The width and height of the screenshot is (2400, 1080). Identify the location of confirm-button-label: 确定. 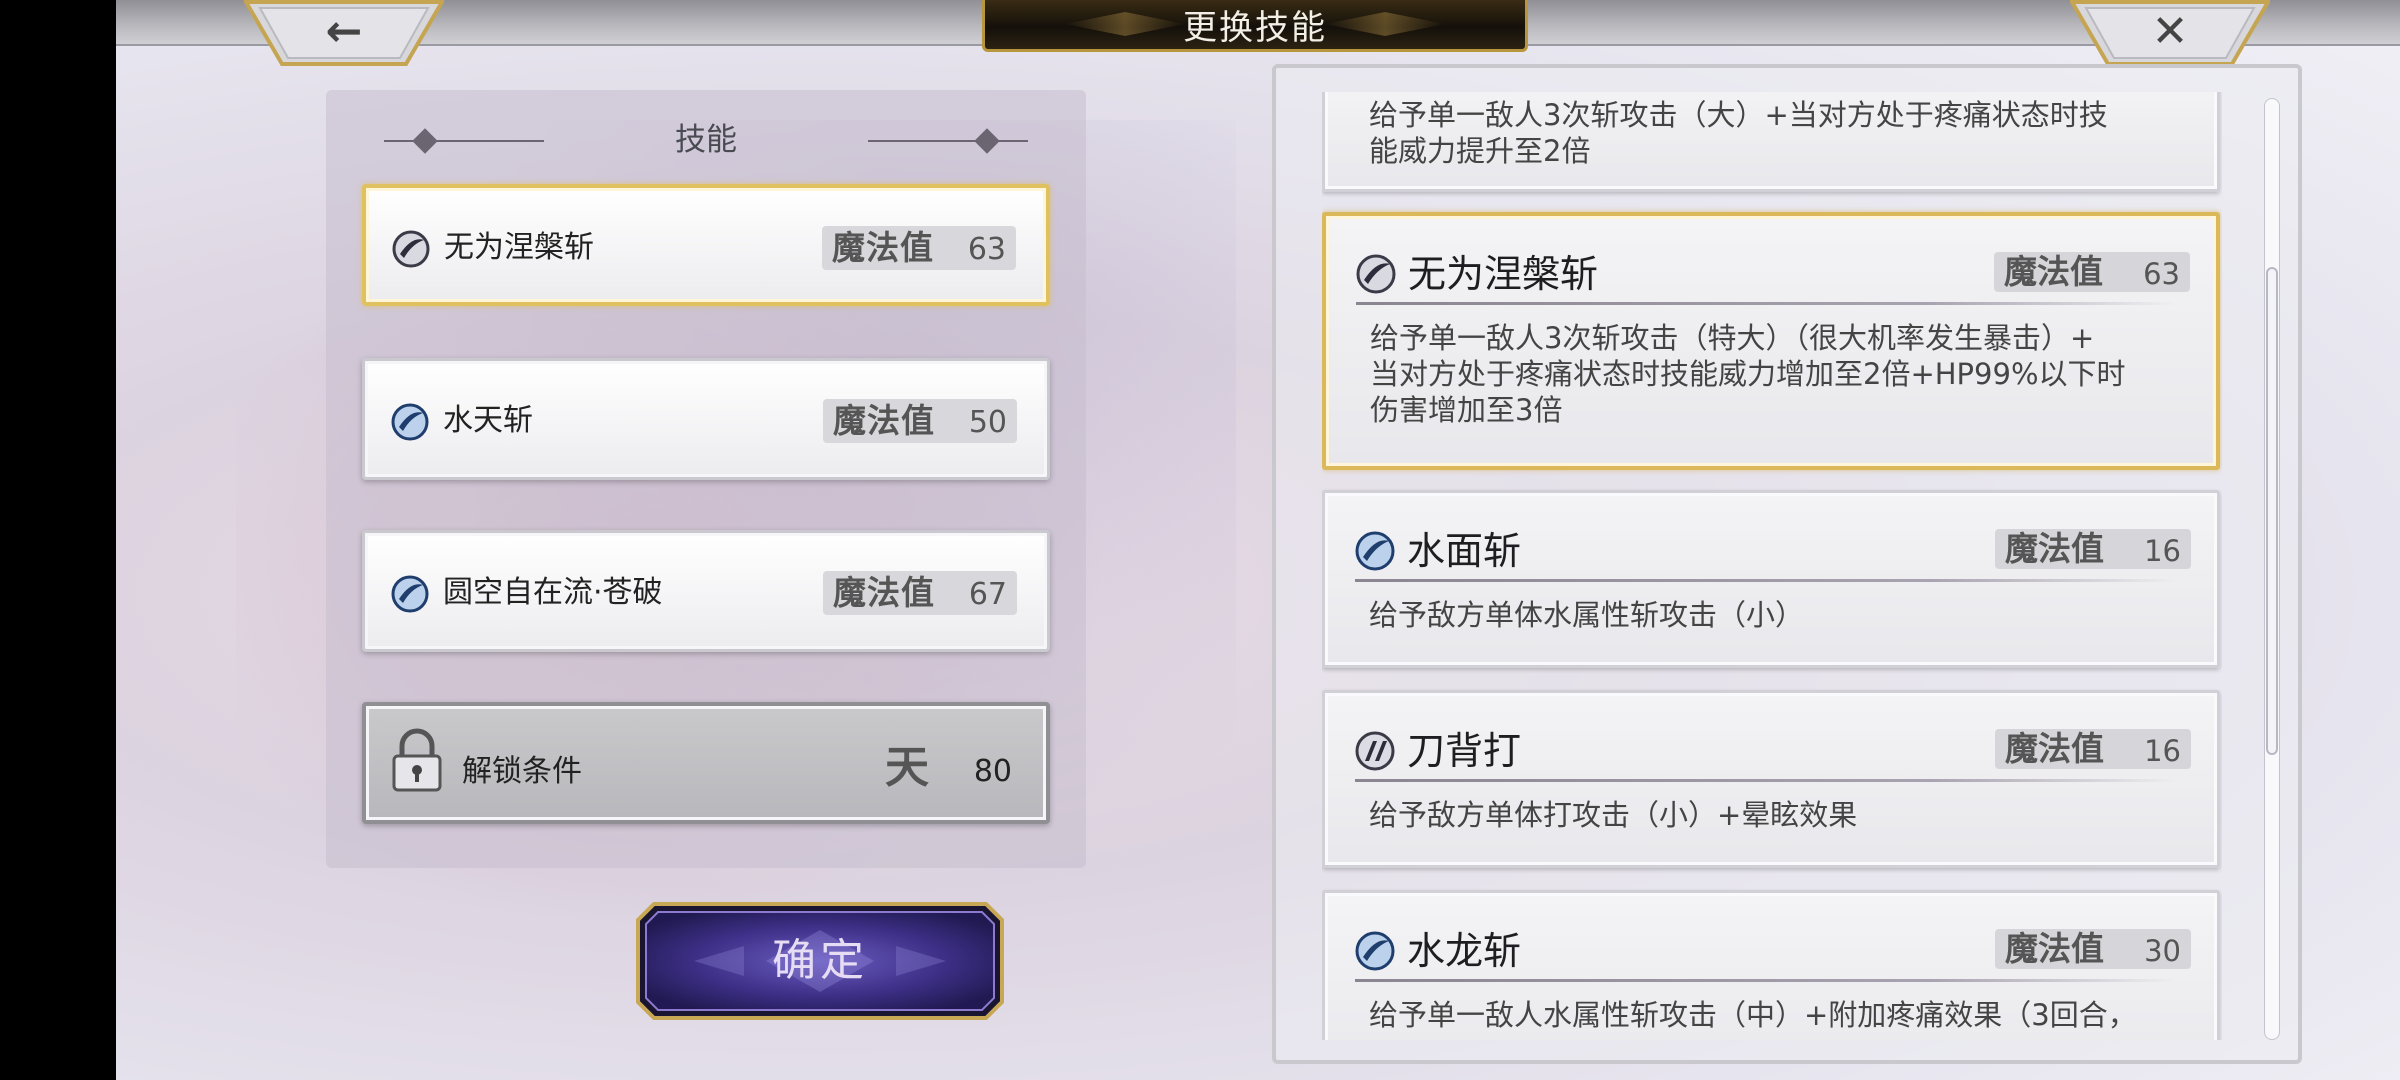
(820, 960).